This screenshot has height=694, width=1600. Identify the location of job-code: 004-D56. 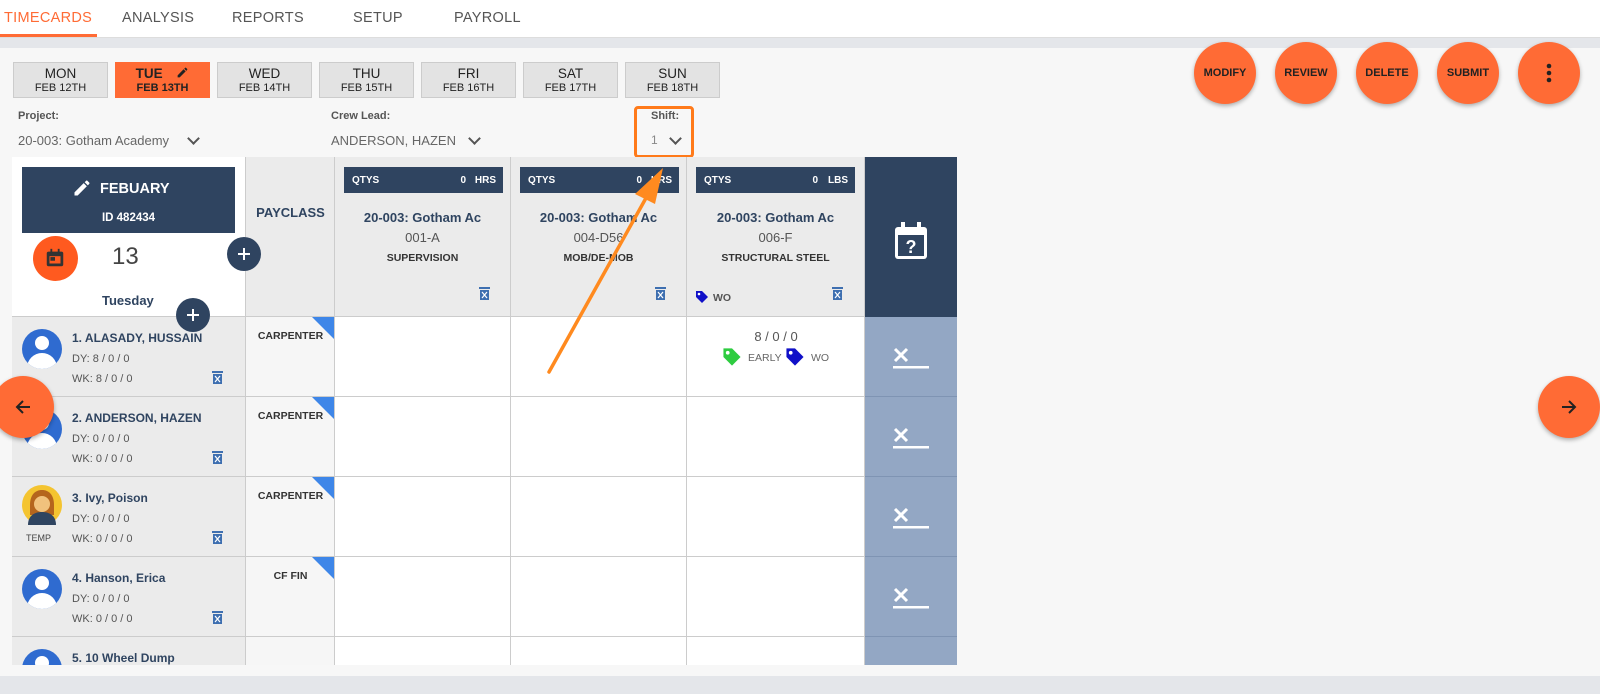
(598, 237).